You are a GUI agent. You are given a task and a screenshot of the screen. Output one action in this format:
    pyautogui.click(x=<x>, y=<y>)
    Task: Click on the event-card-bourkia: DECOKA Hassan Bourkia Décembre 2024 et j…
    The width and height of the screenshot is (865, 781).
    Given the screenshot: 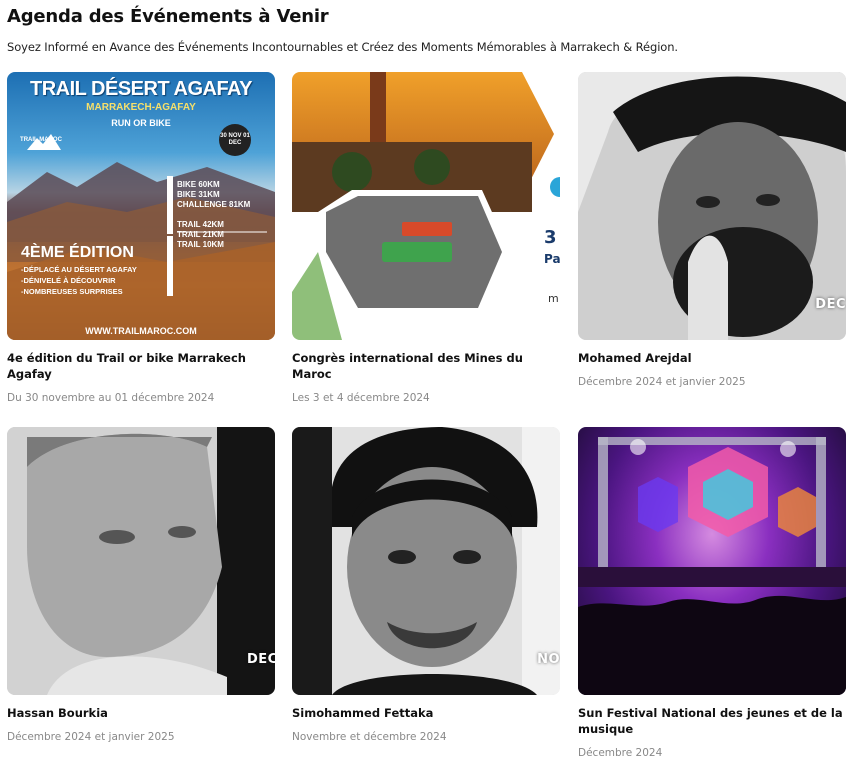 What is the action you would take?
    pyautogui.click(x=141, y=585)
    